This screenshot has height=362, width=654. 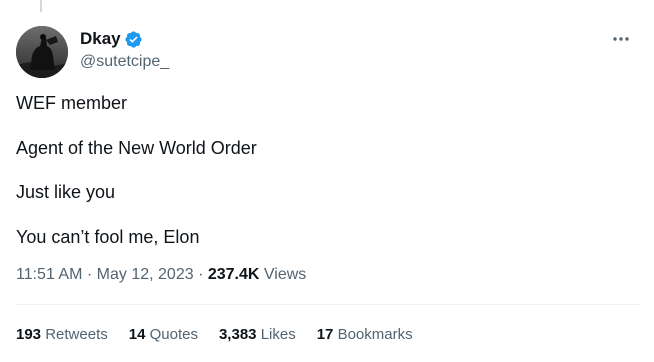 What do you see at coordinates (100, 39) in the screenshot?
I see `display-name: Dkay` at bounding box center [100, 39].